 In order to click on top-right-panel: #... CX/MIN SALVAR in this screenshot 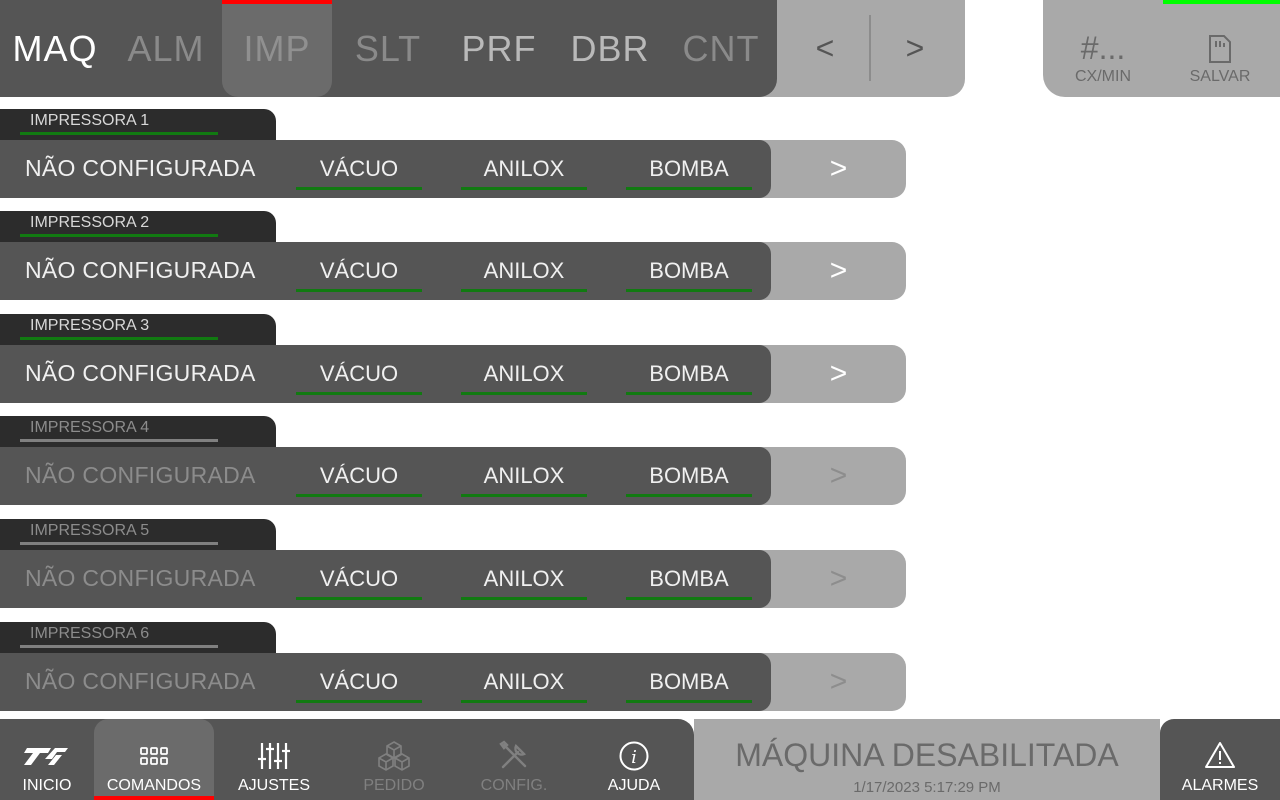, I will do `click(1161, 48)`.